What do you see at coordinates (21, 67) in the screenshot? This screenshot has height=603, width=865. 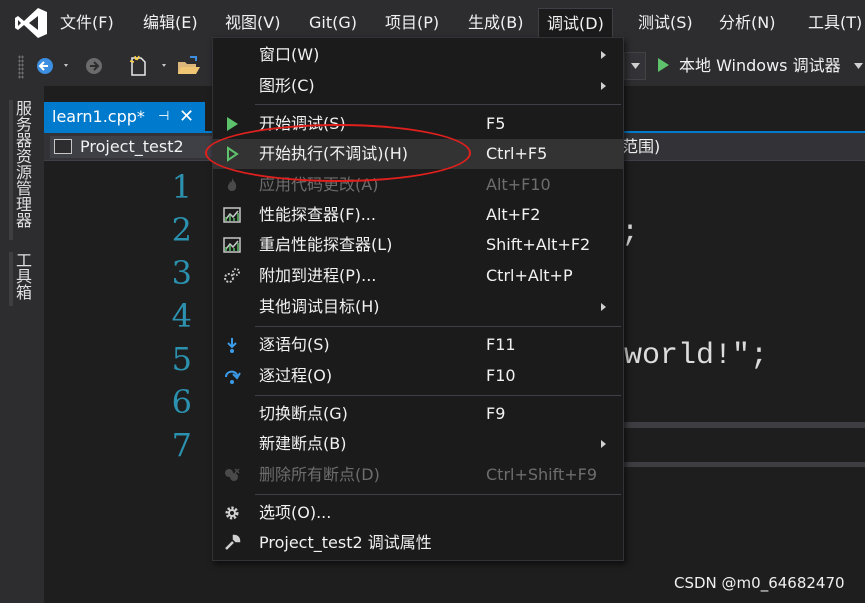 I see `toolbar-grip` at bounding box center [21, 67].